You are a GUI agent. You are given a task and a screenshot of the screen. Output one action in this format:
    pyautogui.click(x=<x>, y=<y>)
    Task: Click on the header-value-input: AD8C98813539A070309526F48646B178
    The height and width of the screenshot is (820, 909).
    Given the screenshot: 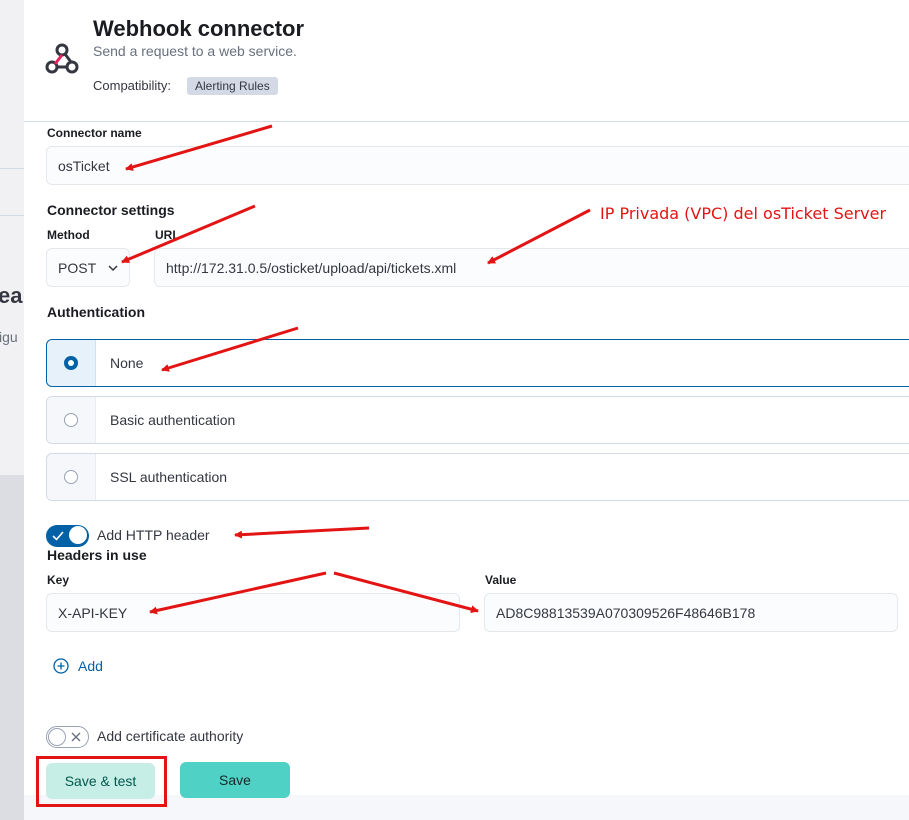 What is the action you would take?
    pyautogui.click(x=691, y=612)
    